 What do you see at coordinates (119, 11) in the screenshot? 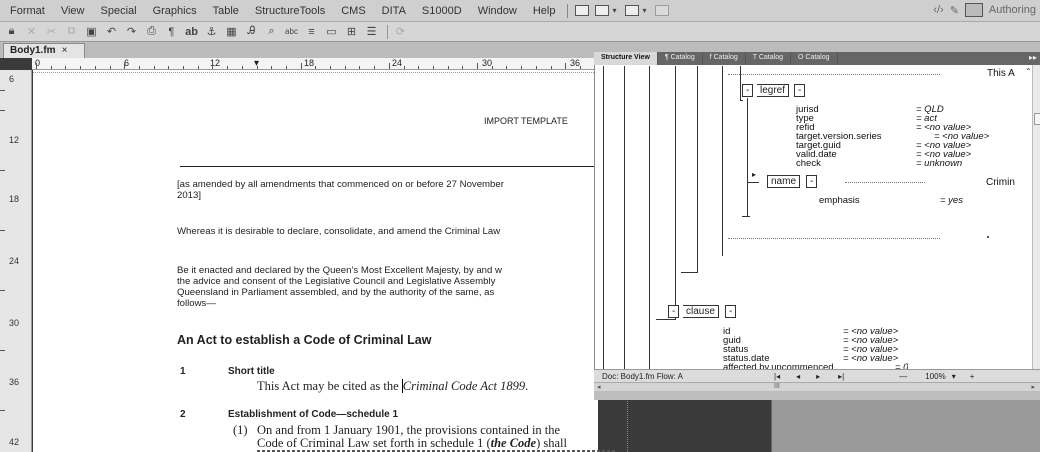
I see `menu-special: Special` at bounding box center [119, 11].